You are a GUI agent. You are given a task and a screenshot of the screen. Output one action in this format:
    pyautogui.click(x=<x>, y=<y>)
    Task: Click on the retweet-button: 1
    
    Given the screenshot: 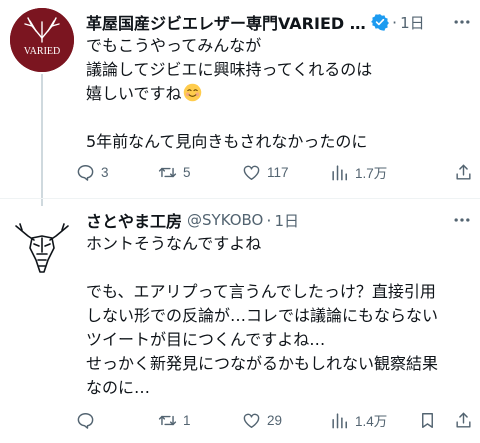 What is the action you would take?
    pyautogui.click(x=174, y=420)
    